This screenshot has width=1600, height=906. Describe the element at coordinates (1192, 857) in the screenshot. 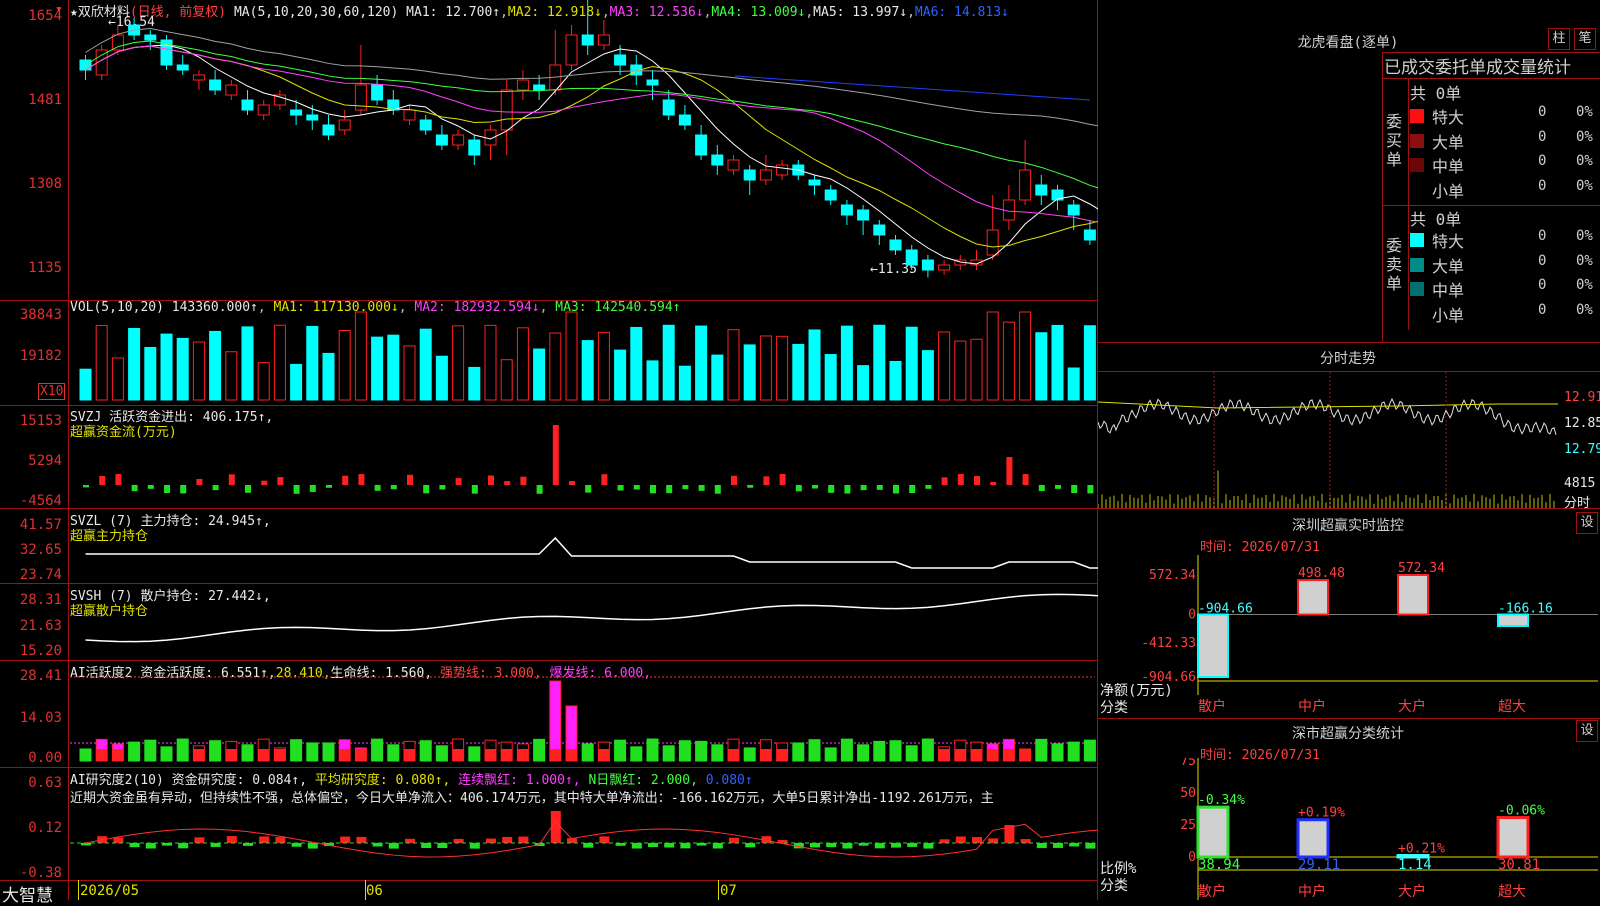

I see `classify-axis-tick: 0` at that location.